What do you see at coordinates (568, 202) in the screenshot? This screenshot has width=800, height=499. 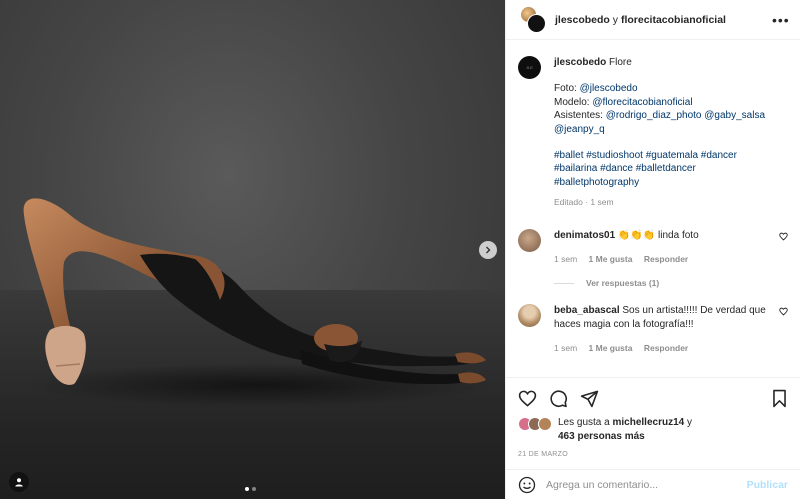 I see `edited-label: Editado` at bounding box center [568, 202].